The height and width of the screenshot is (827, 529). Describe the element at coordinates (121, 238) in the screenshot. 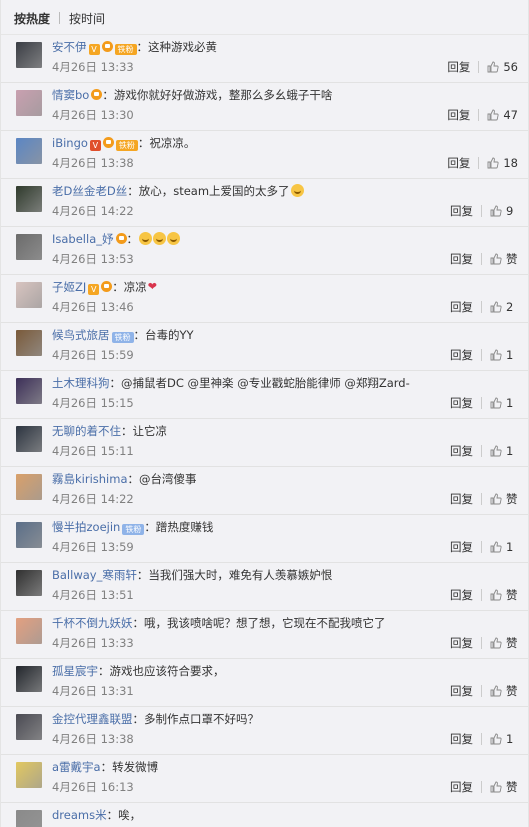

I see `member-crown-icon` at that location.